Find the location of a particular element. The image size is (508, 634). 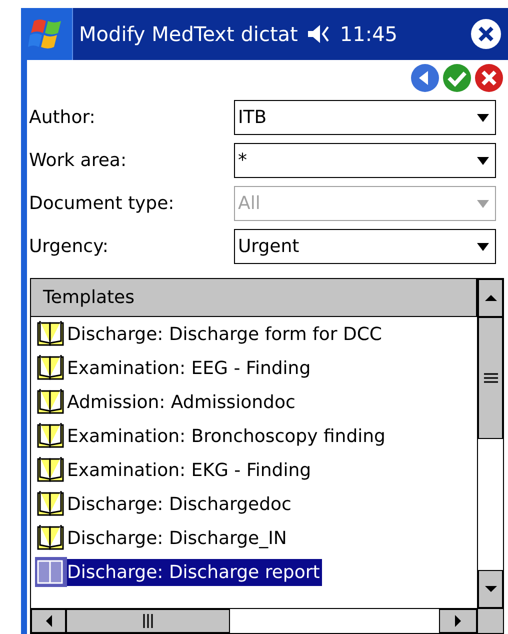

field-label: Work area: is located at coordinates (78, 161).